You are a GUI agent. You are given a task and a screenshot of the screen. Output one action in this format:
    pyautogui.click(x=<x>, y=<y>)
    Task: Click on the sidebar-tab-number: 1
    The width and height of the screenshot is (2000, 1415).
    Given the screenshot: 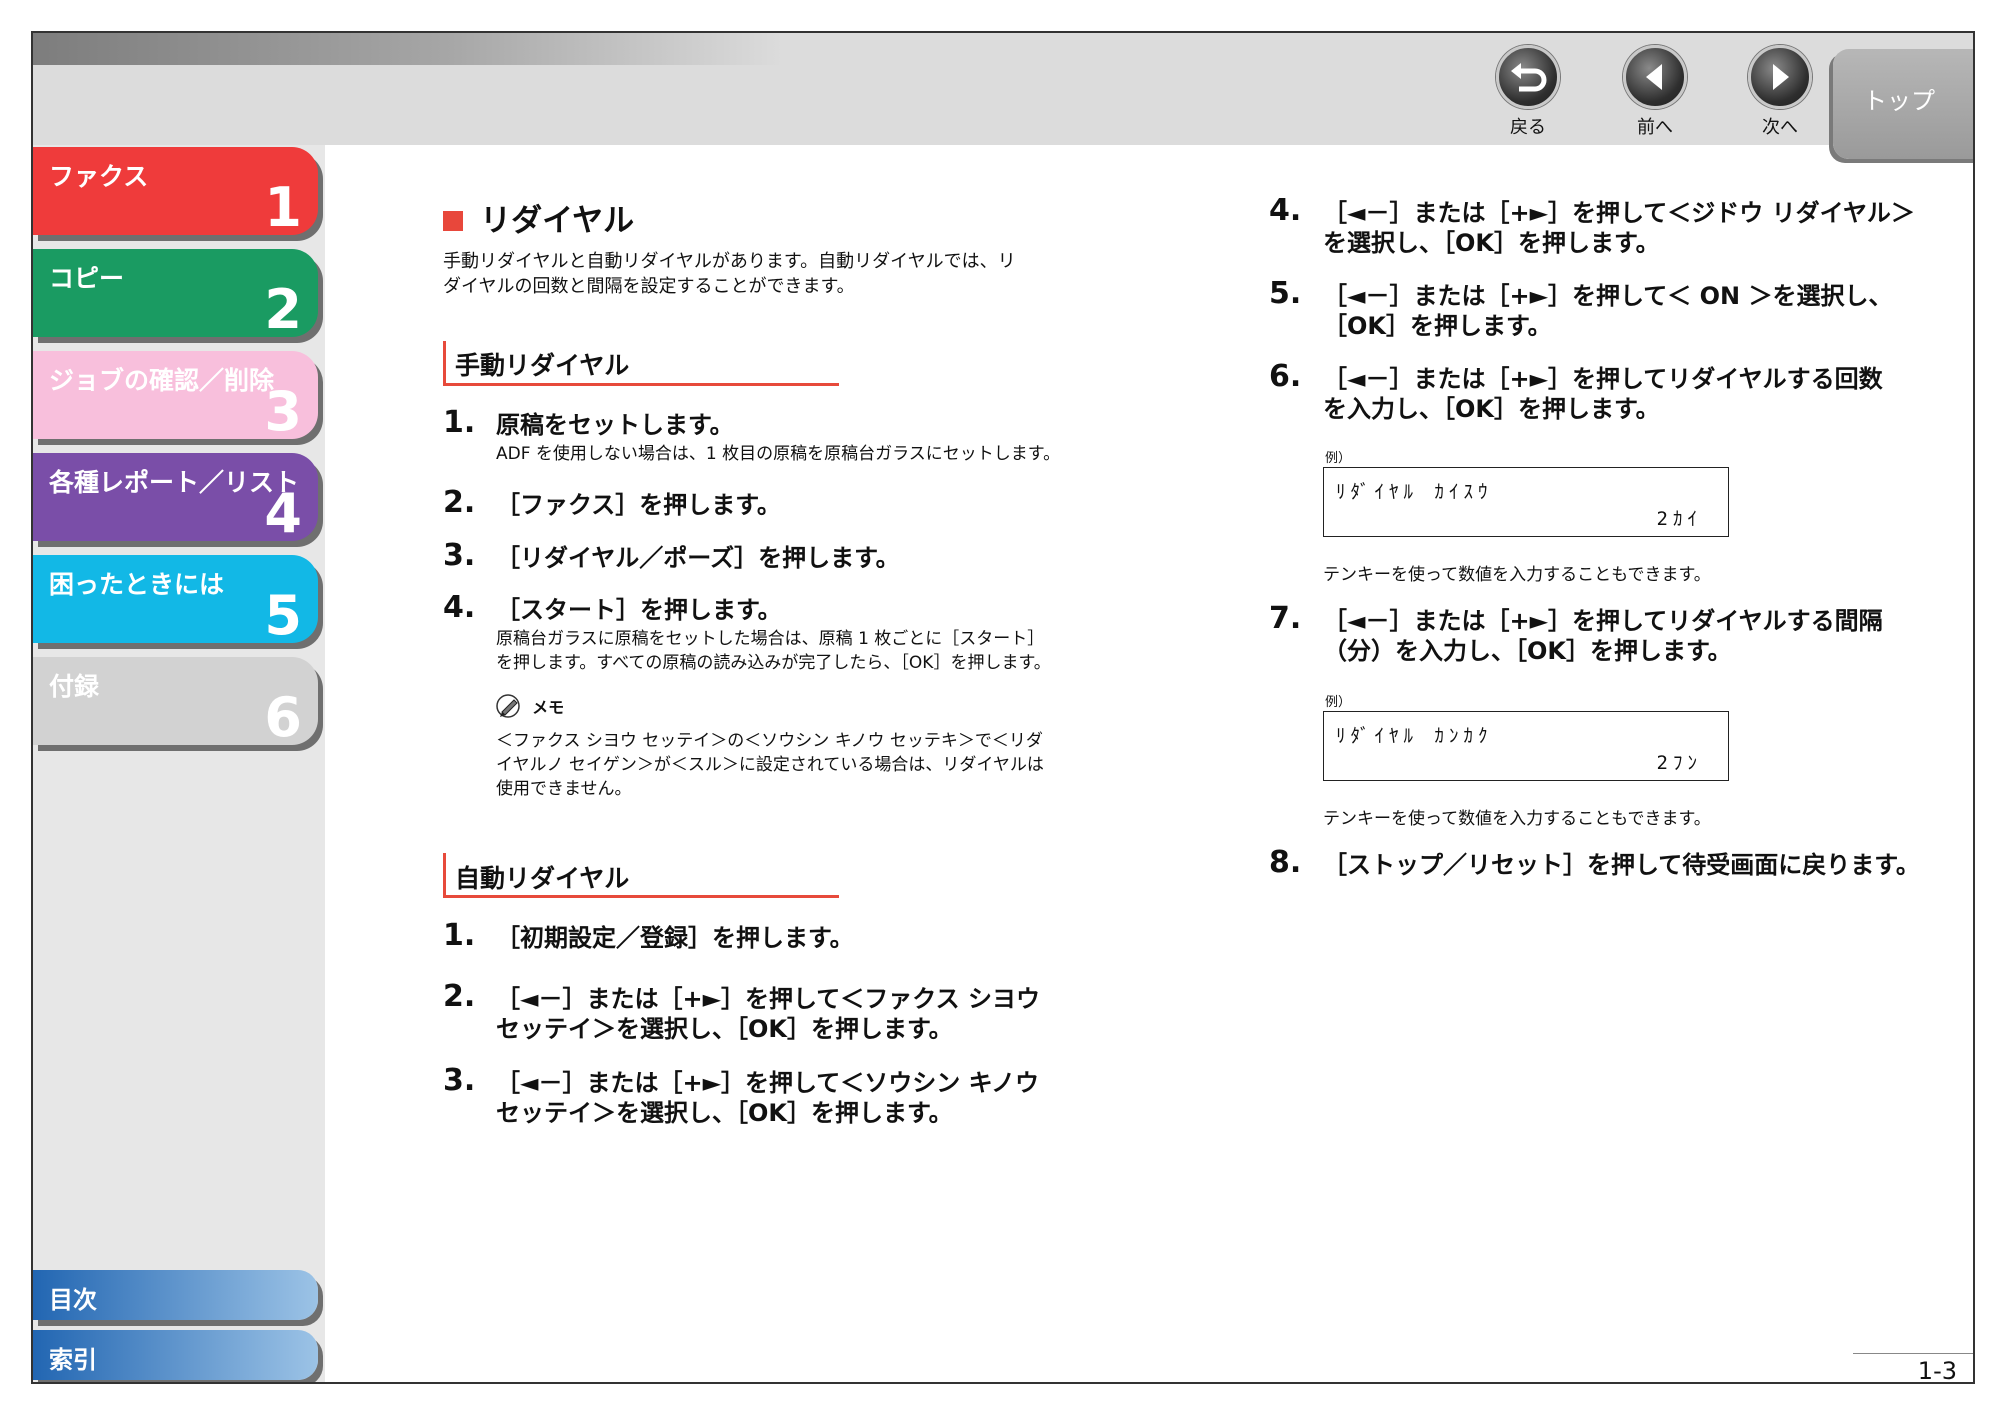 What is the action you would take?
    pyautogui.click(x=283, y=207)
    